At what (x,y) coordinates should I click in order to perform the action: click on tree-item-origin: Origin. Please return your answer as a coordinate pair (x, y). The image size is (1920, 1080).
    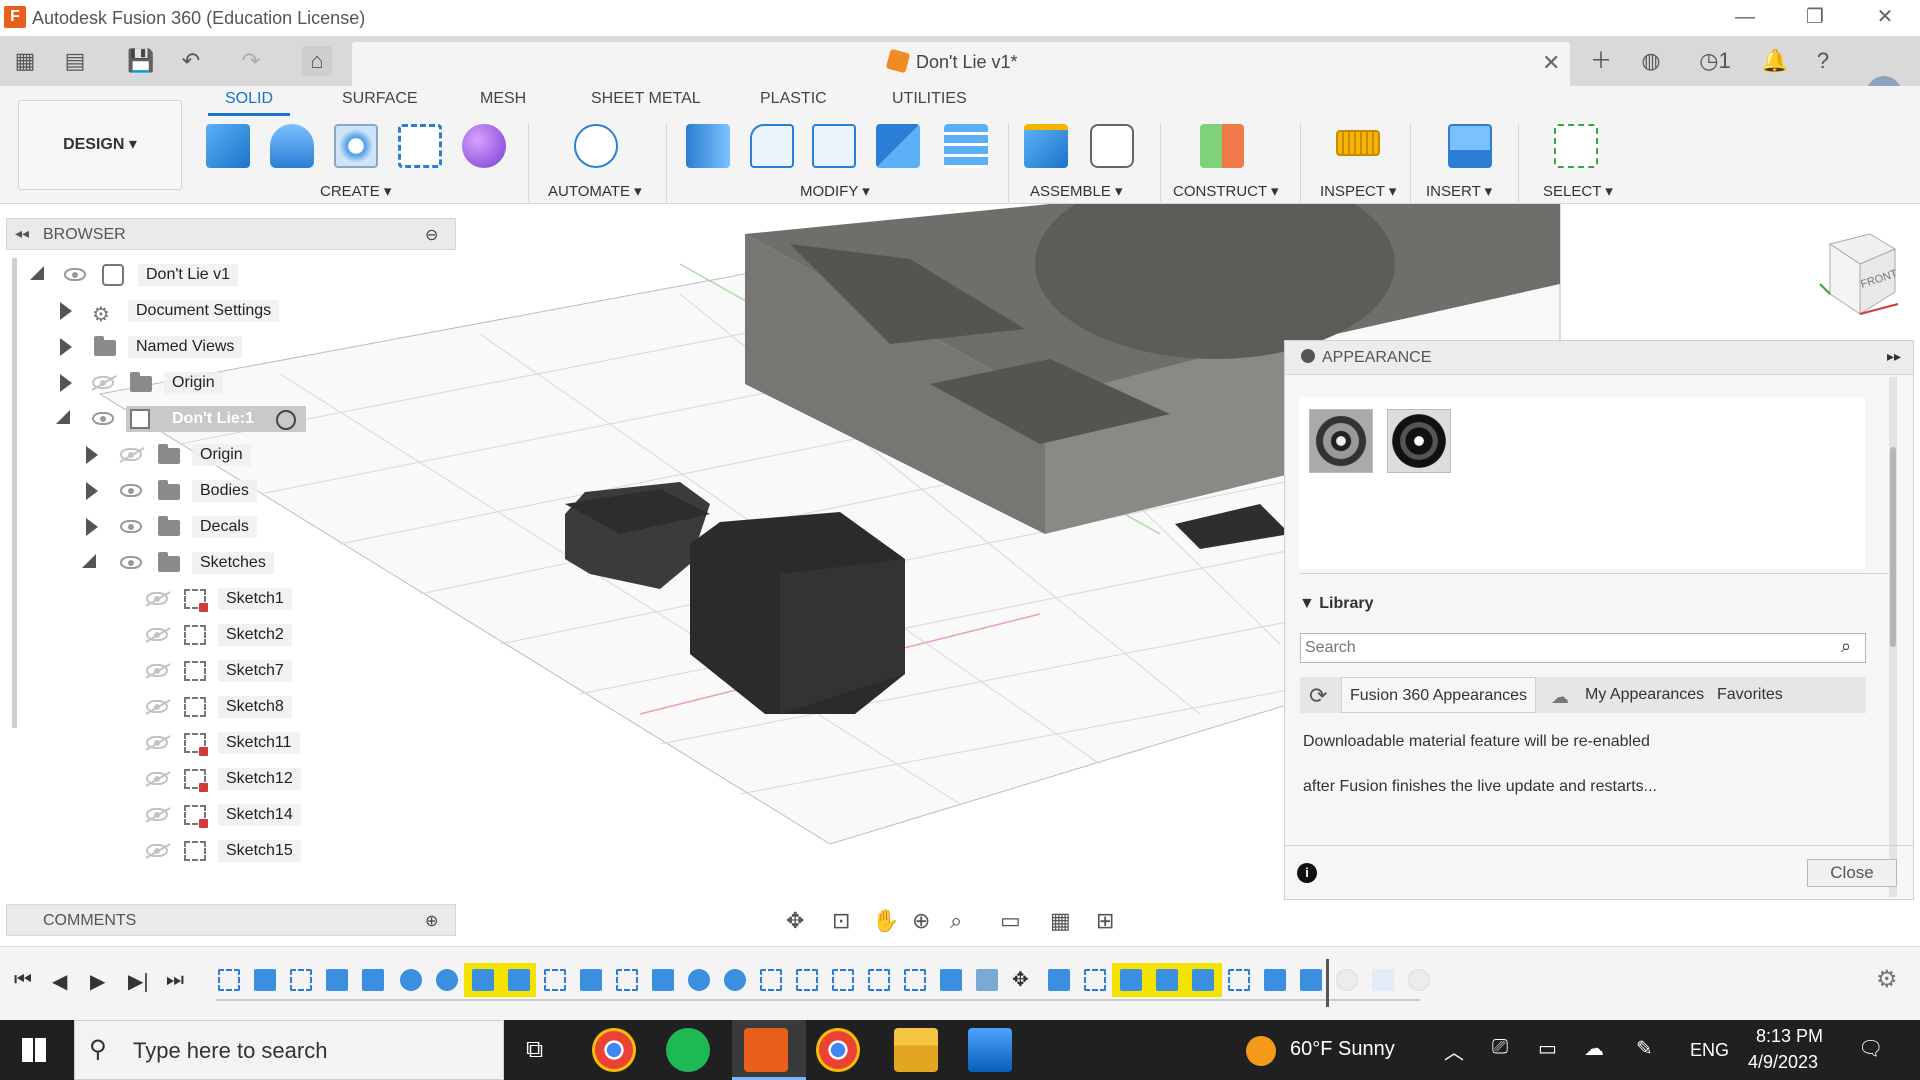
    Looking at the image, I should click on (230, 383).